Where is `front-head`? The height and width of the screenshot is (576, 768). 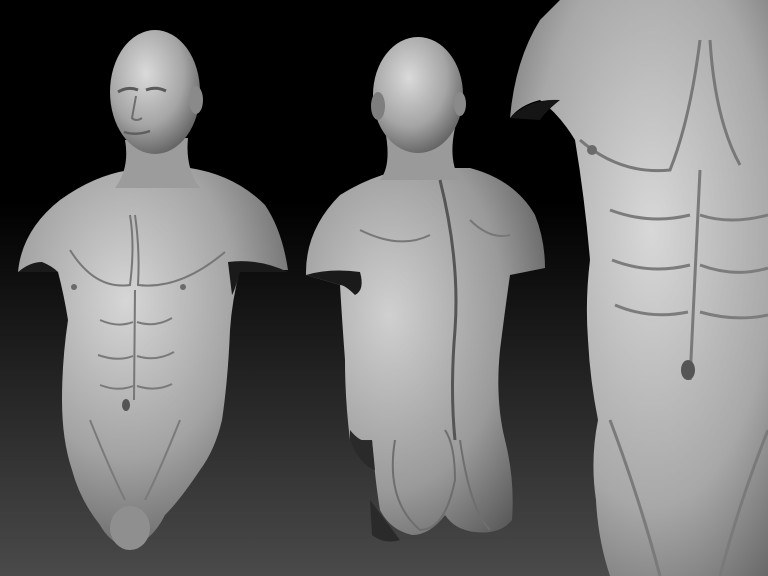
front-head is located at coordinates (155, 92).